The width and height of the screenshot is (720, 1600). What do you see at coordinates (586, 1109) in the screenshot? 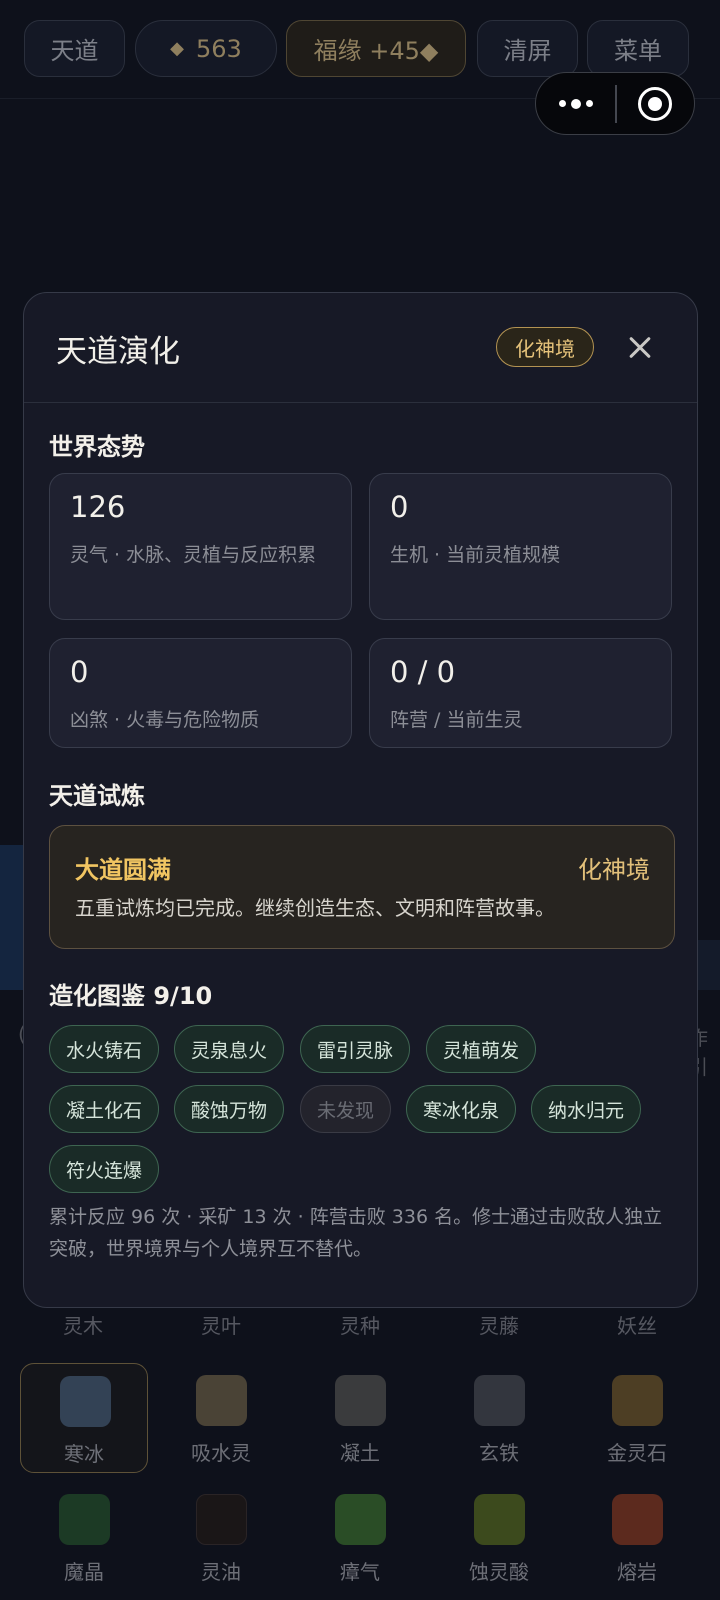
I see `codex-chip: 纳水归元` at bounding box center [586, 1109].